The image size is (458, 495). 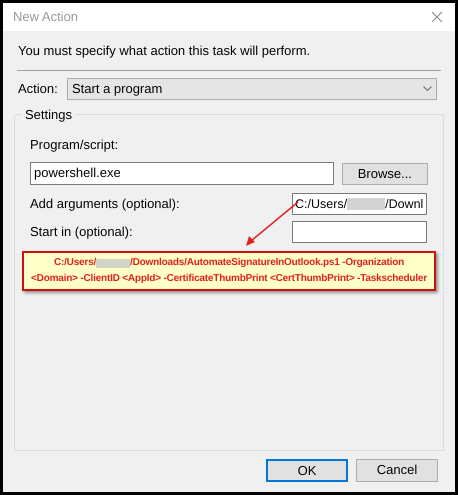 What do you see at coordinates (229, 279) in the screenshot?
I see `callout-text: <Domain> -ClientID <AppId> -CertificateThumbPrint <CertThumbPrint> -Taskscheduler` at bounding box center [229, 279].